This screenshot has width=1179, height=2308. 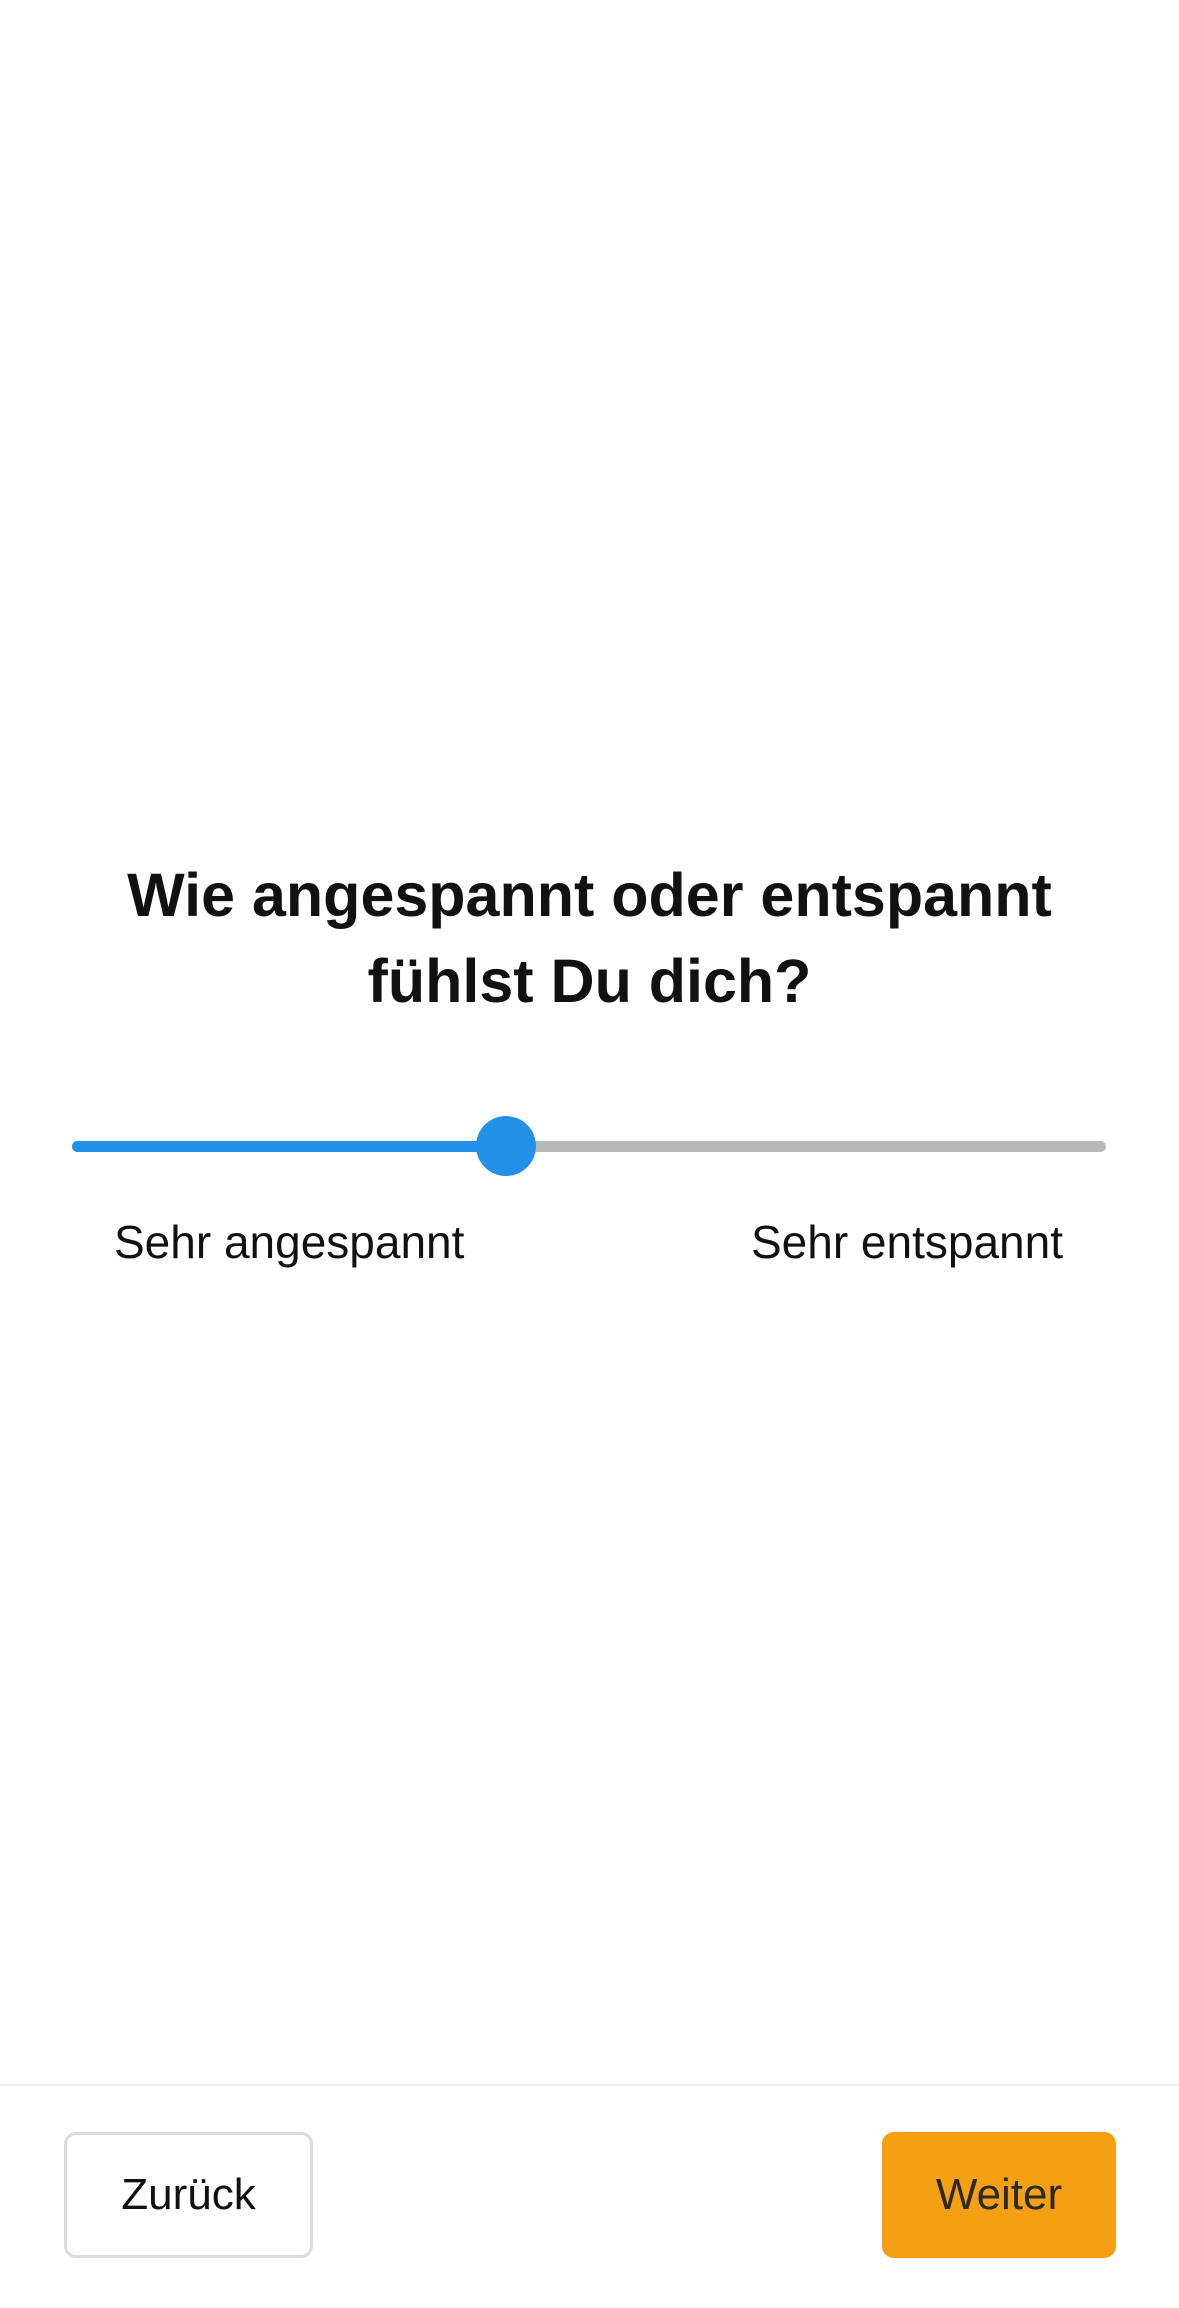 I want to click on footer-bar: Zurück Weiter, so click(x=589, y=2196).